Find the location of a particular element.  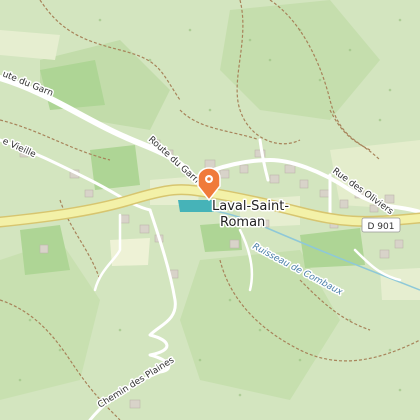

road-shield-d901: D 901 is located at coordinates (381, 225).